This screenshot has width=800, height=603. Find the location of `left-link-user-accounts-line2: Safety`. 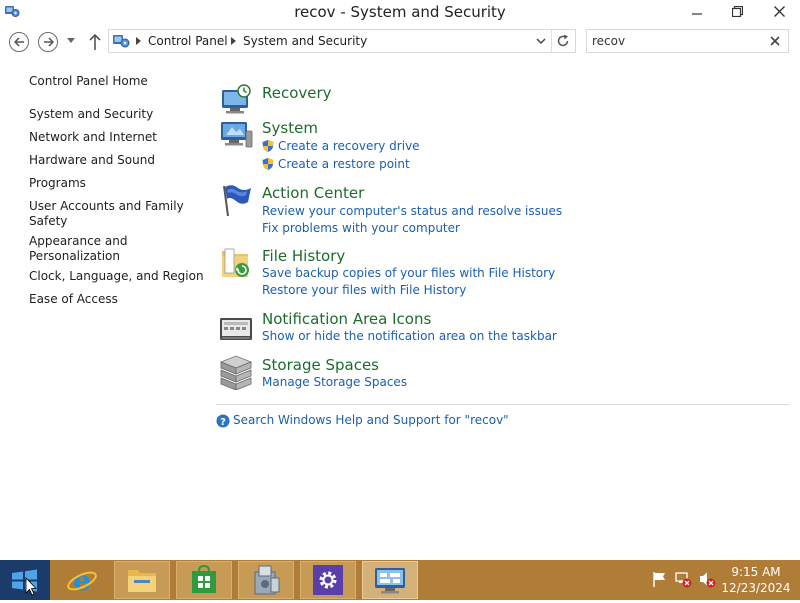

left-link-user-accounts-line2: Safety is located at coordinates (48, 221).